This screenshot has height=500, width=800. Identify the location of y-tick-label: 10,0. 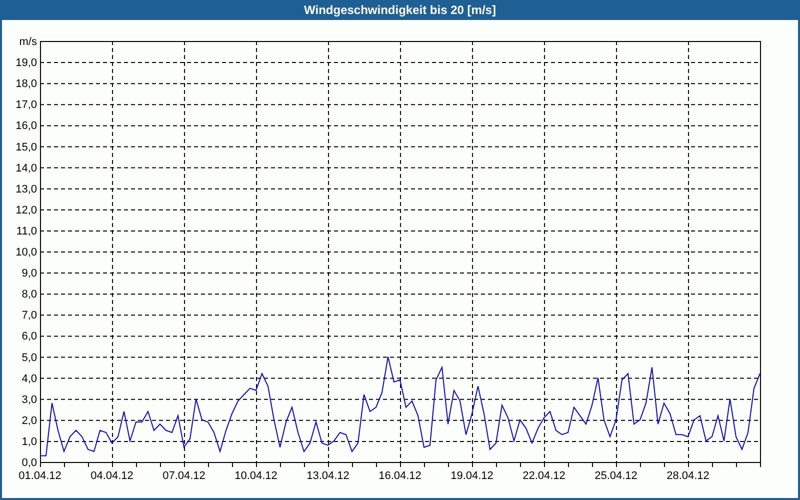
(26, 252).